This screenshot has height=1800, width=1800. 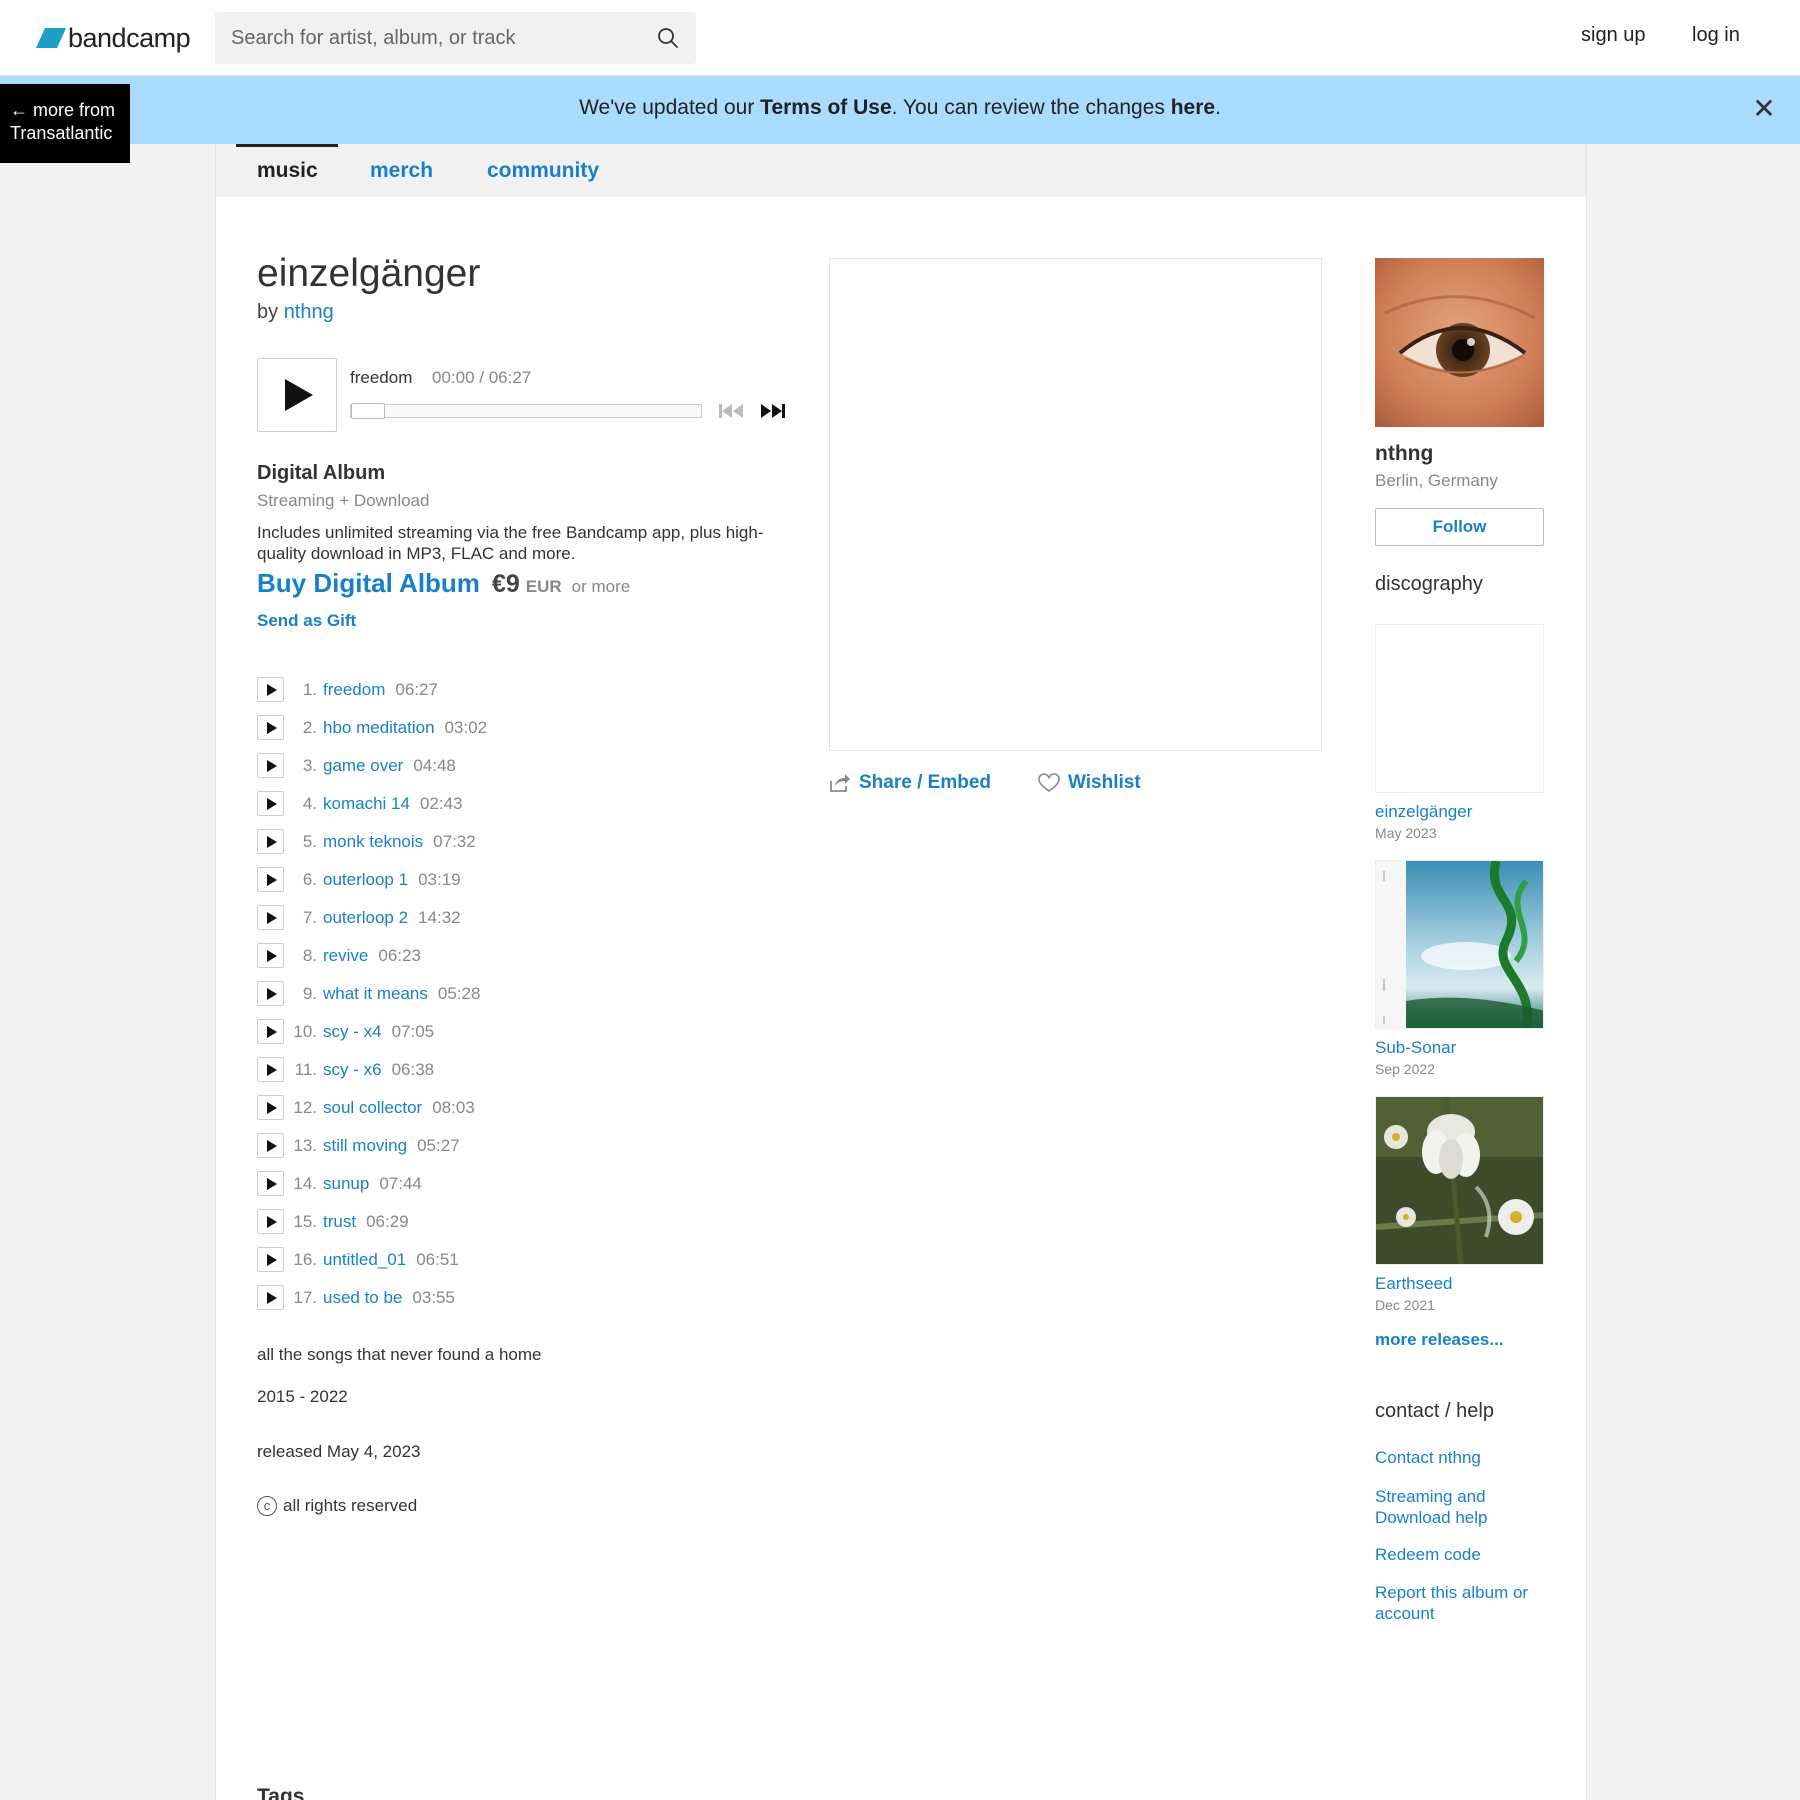 I want to click on track-row: 8. revive 06:23, so click(x=527, y=956).